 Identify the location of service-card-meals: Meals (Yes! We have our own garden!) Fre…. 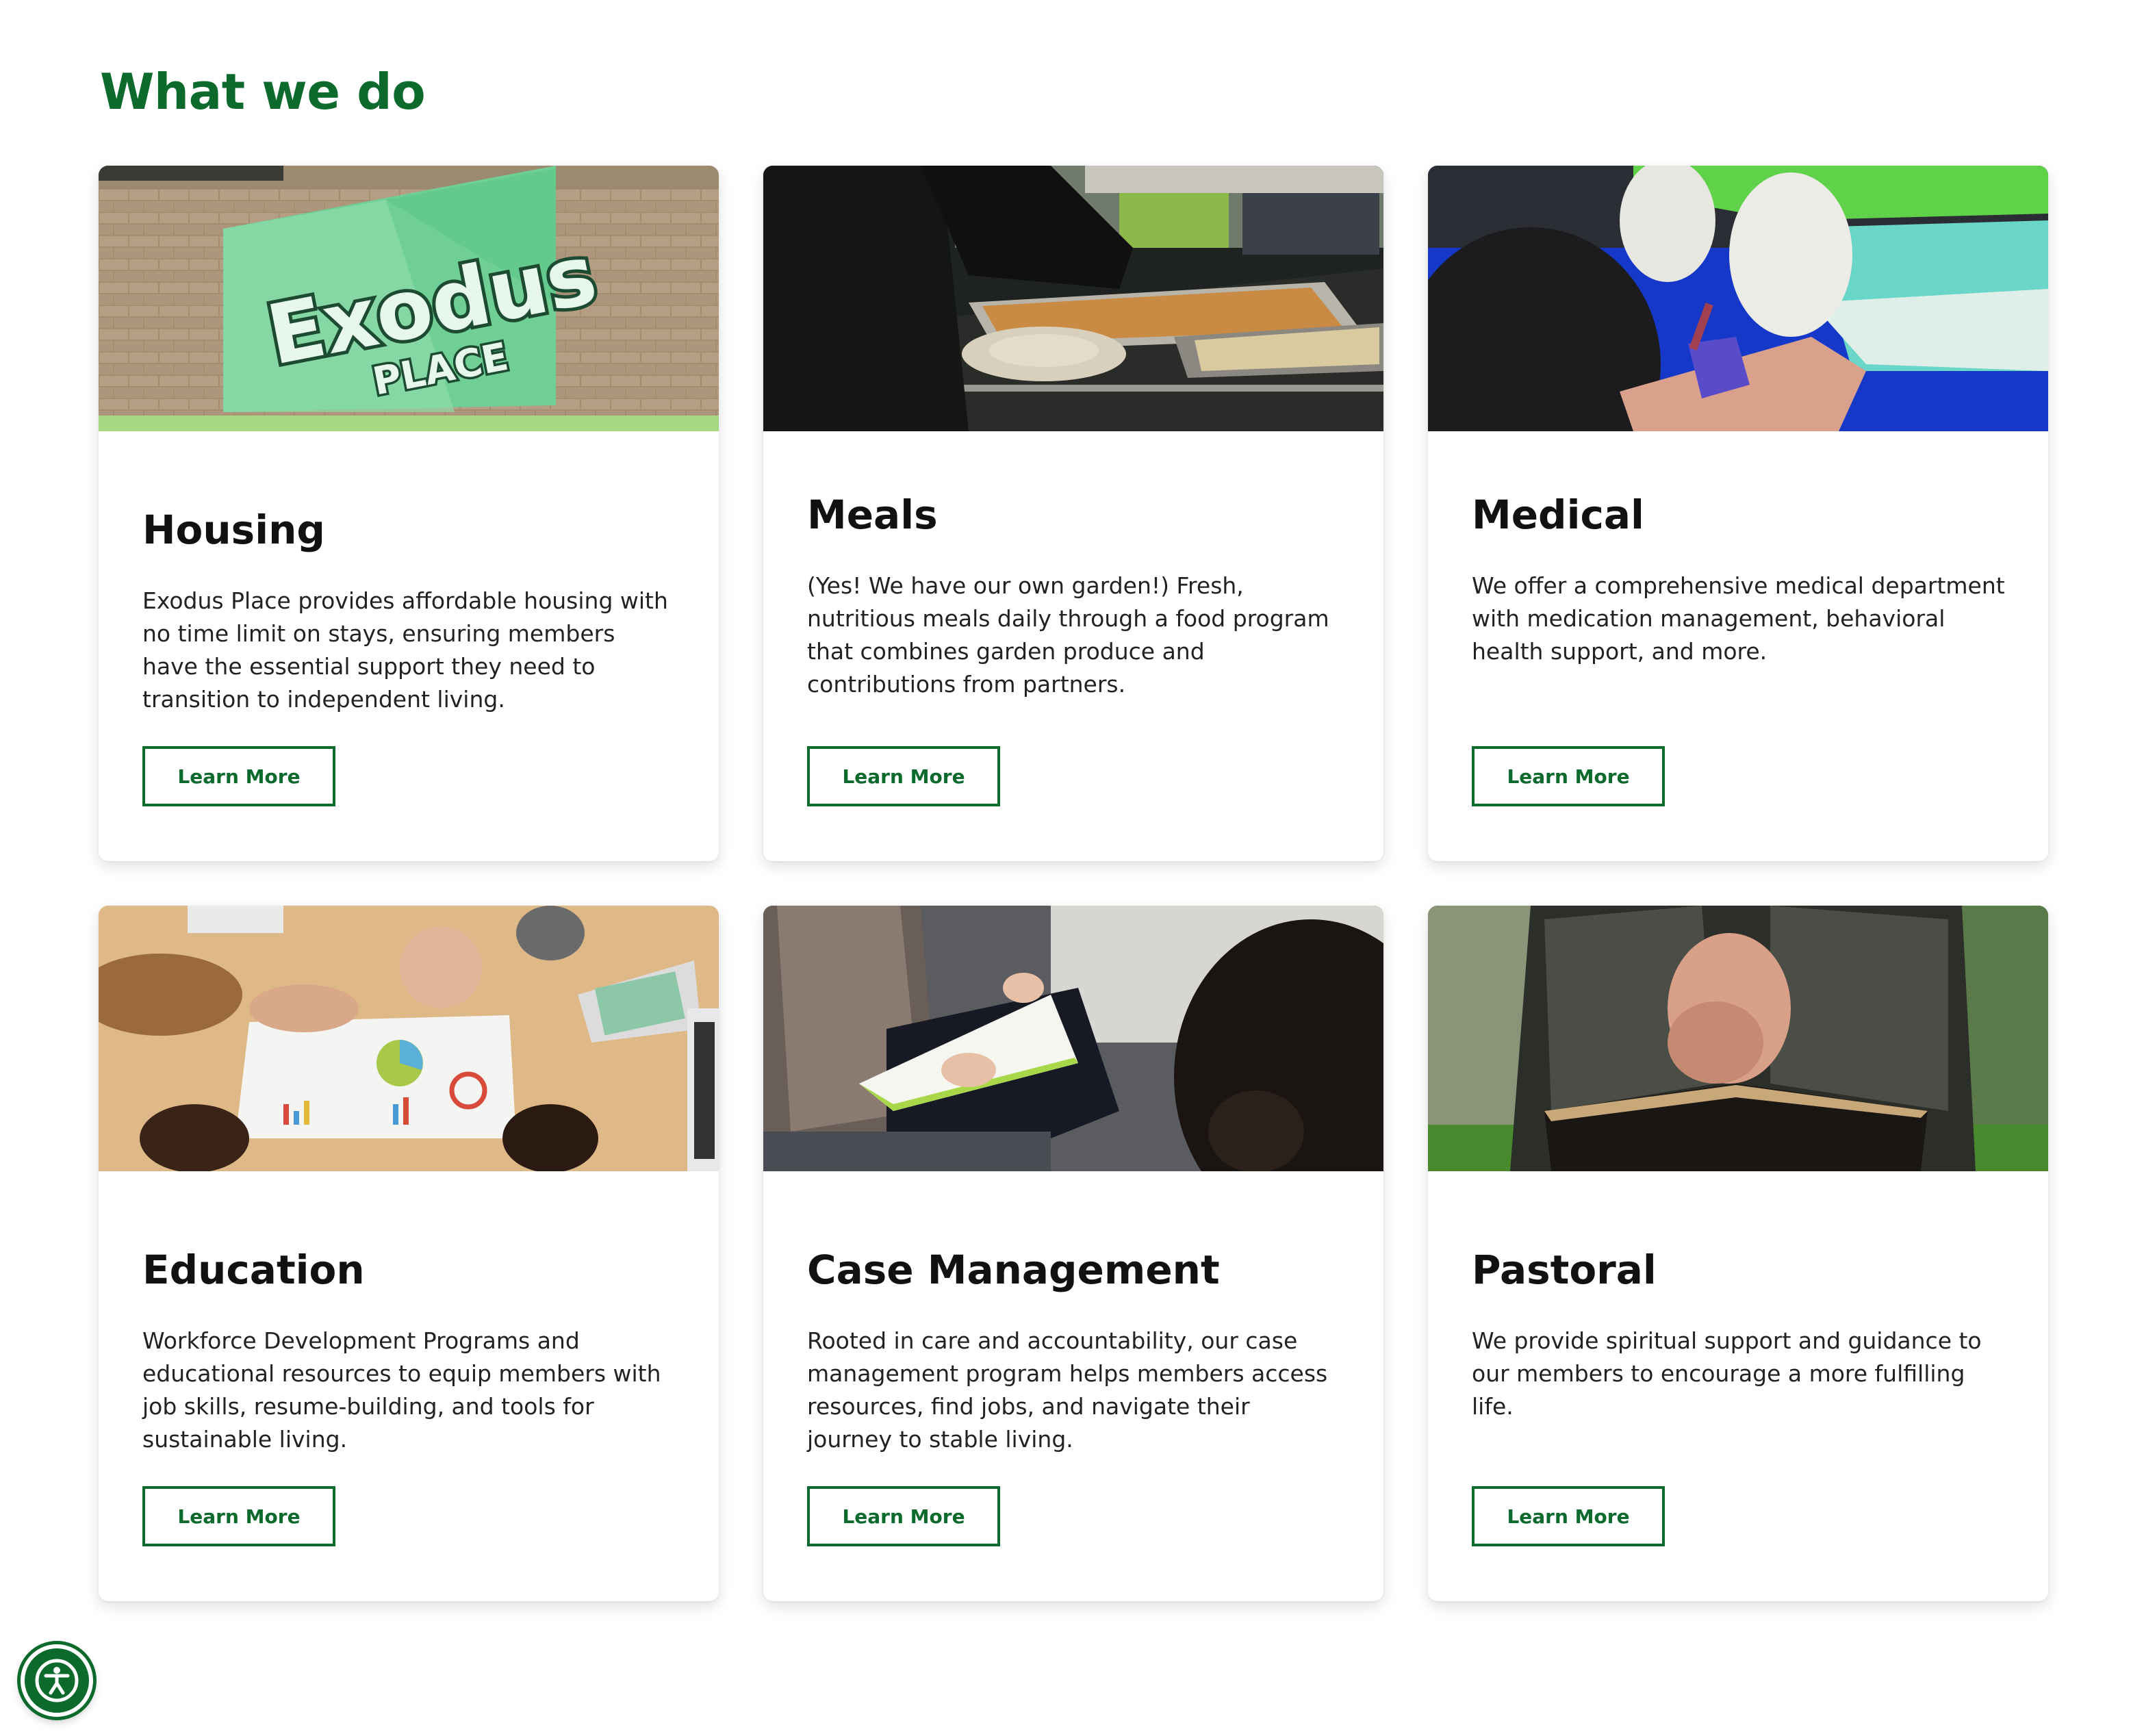
(1073, 513).